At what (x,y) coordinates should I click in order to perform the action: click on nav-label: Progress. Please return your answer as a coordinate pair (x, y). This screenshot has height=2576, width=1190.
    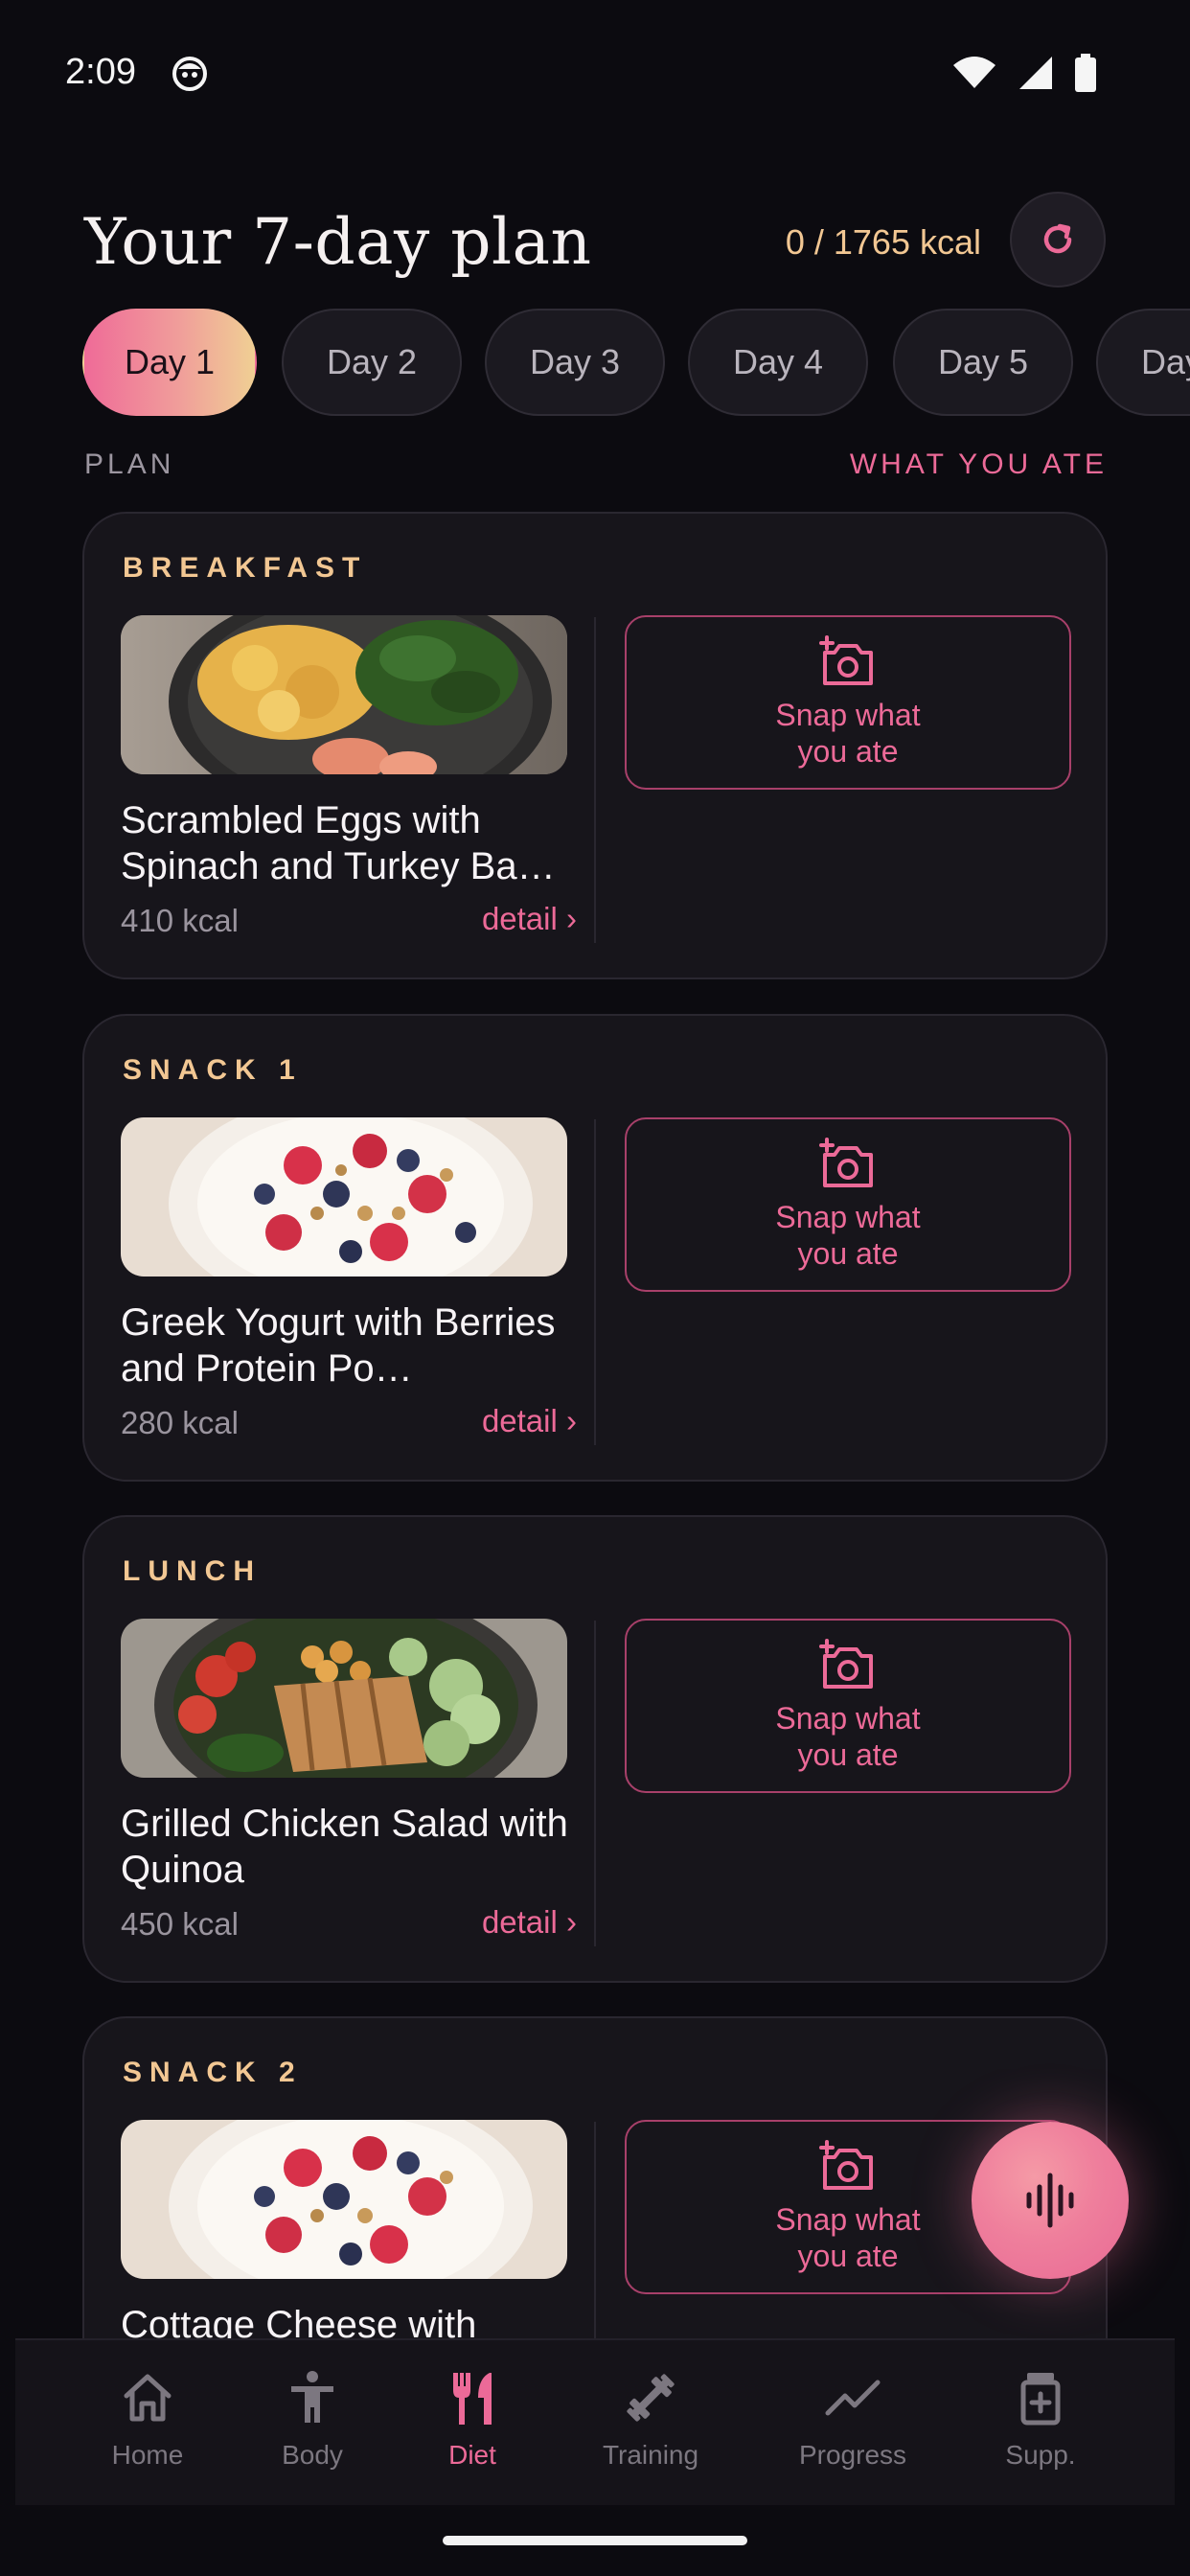
    Looking at the image, I should click on (853, 2455).